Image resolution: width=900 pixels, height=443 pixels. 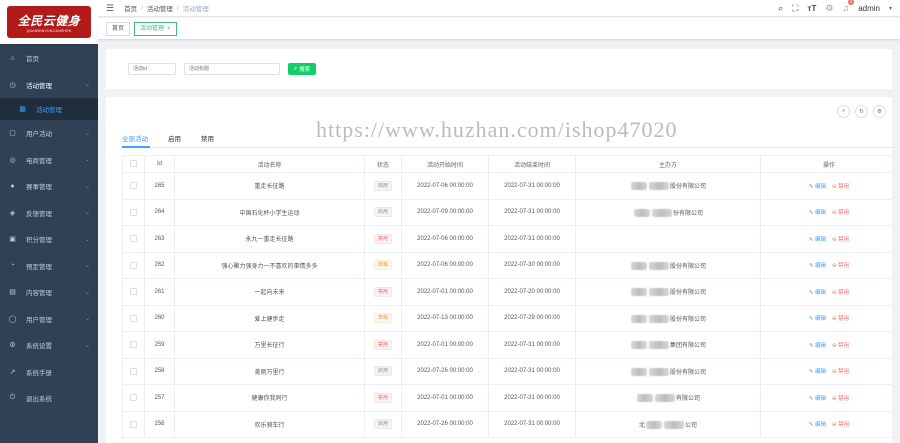 I want to click on columns-settings-icon: ⚙, so click(x=879, y=111).